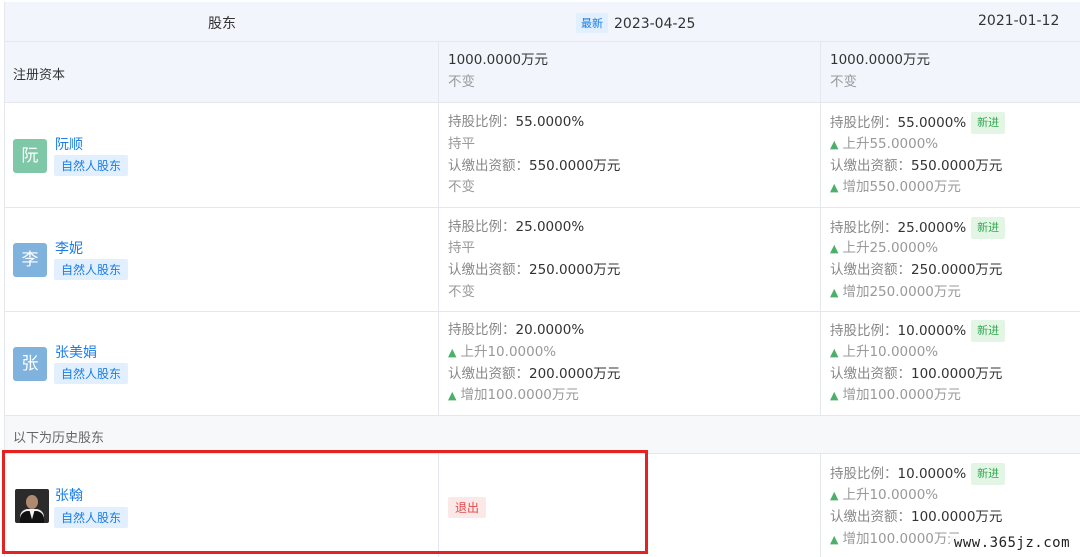 Image resolution: width=1080 pixels, height=557 pixels. Describe the element at coordinates (30, 260) in the screenshot. I see `avatar: 李` at that location.